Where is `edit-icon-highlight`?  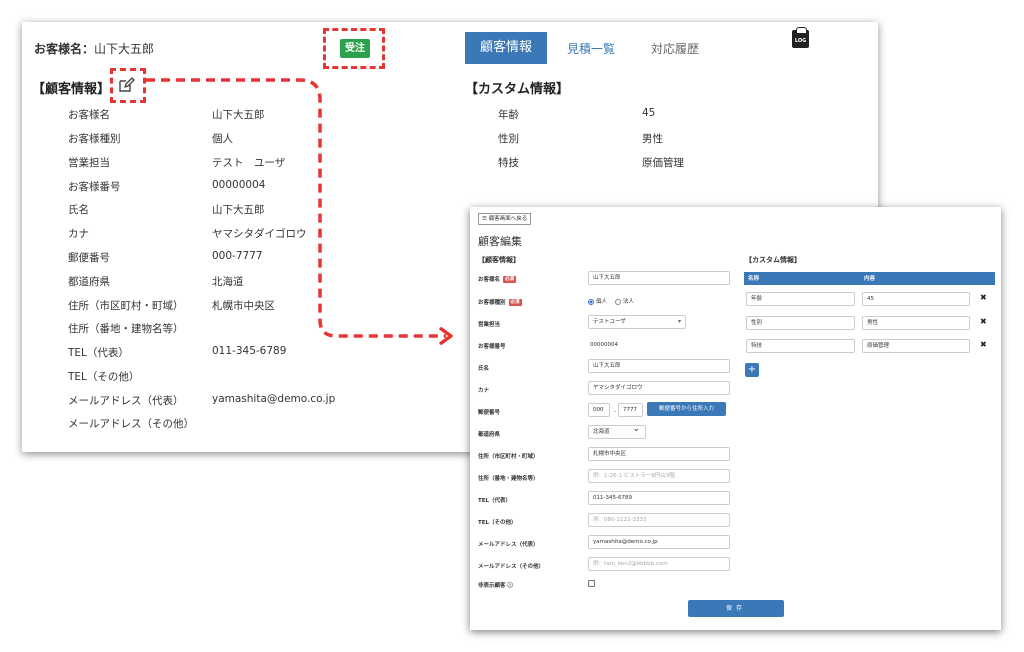
edit-icon-highlight is located at coordinates (128, 85).